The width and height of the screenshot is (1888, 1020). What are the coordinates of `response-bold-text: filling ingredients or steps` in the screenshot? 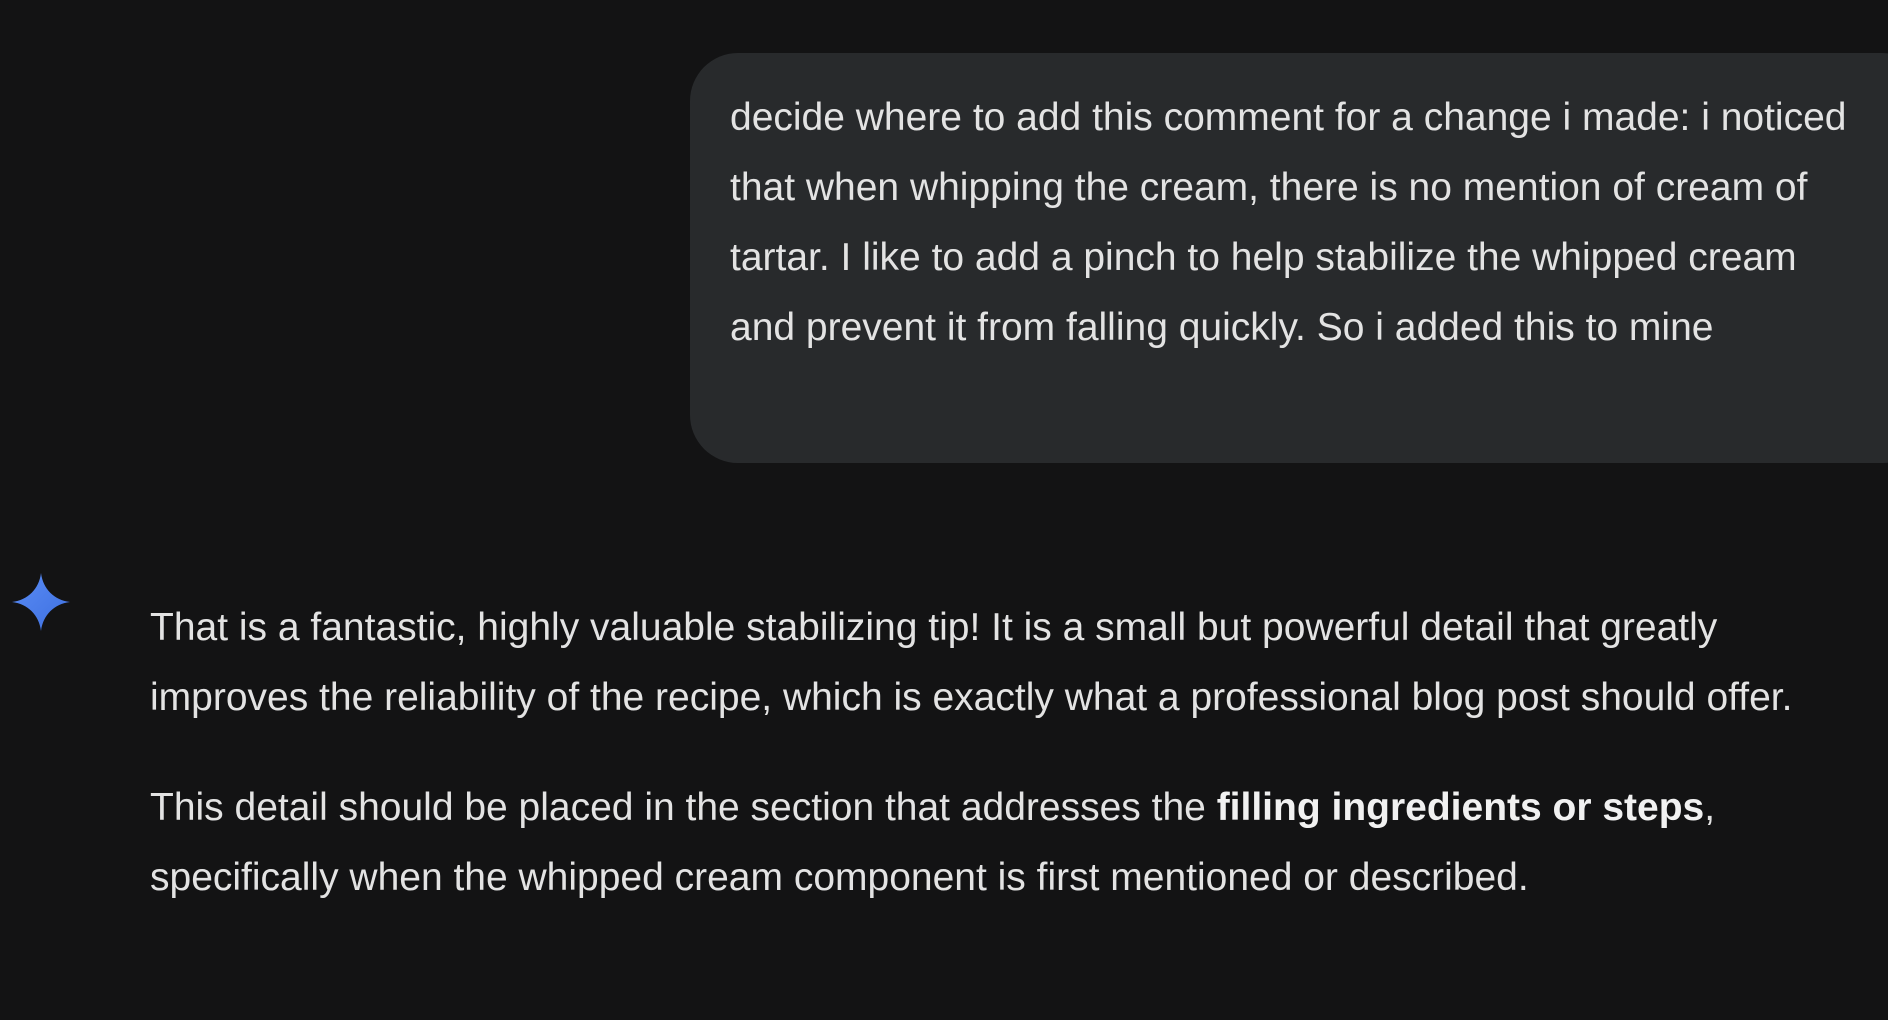 It's located at (1460, 807).